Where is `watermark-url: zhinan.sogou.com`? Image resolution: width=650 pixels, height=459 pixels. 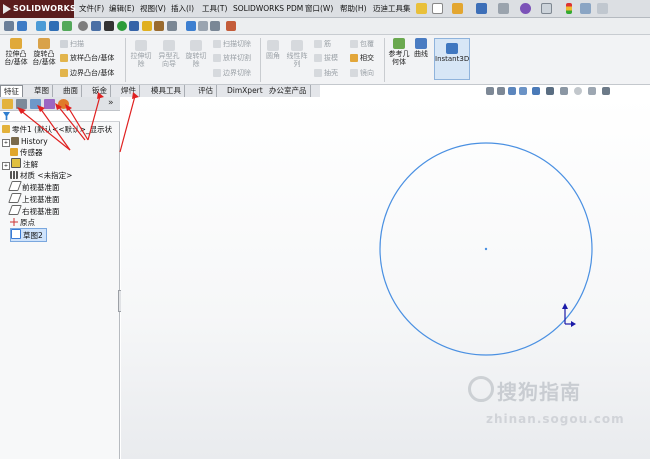
watermark-url: zhinan.sogou.com is located at coordinates (555, 419).